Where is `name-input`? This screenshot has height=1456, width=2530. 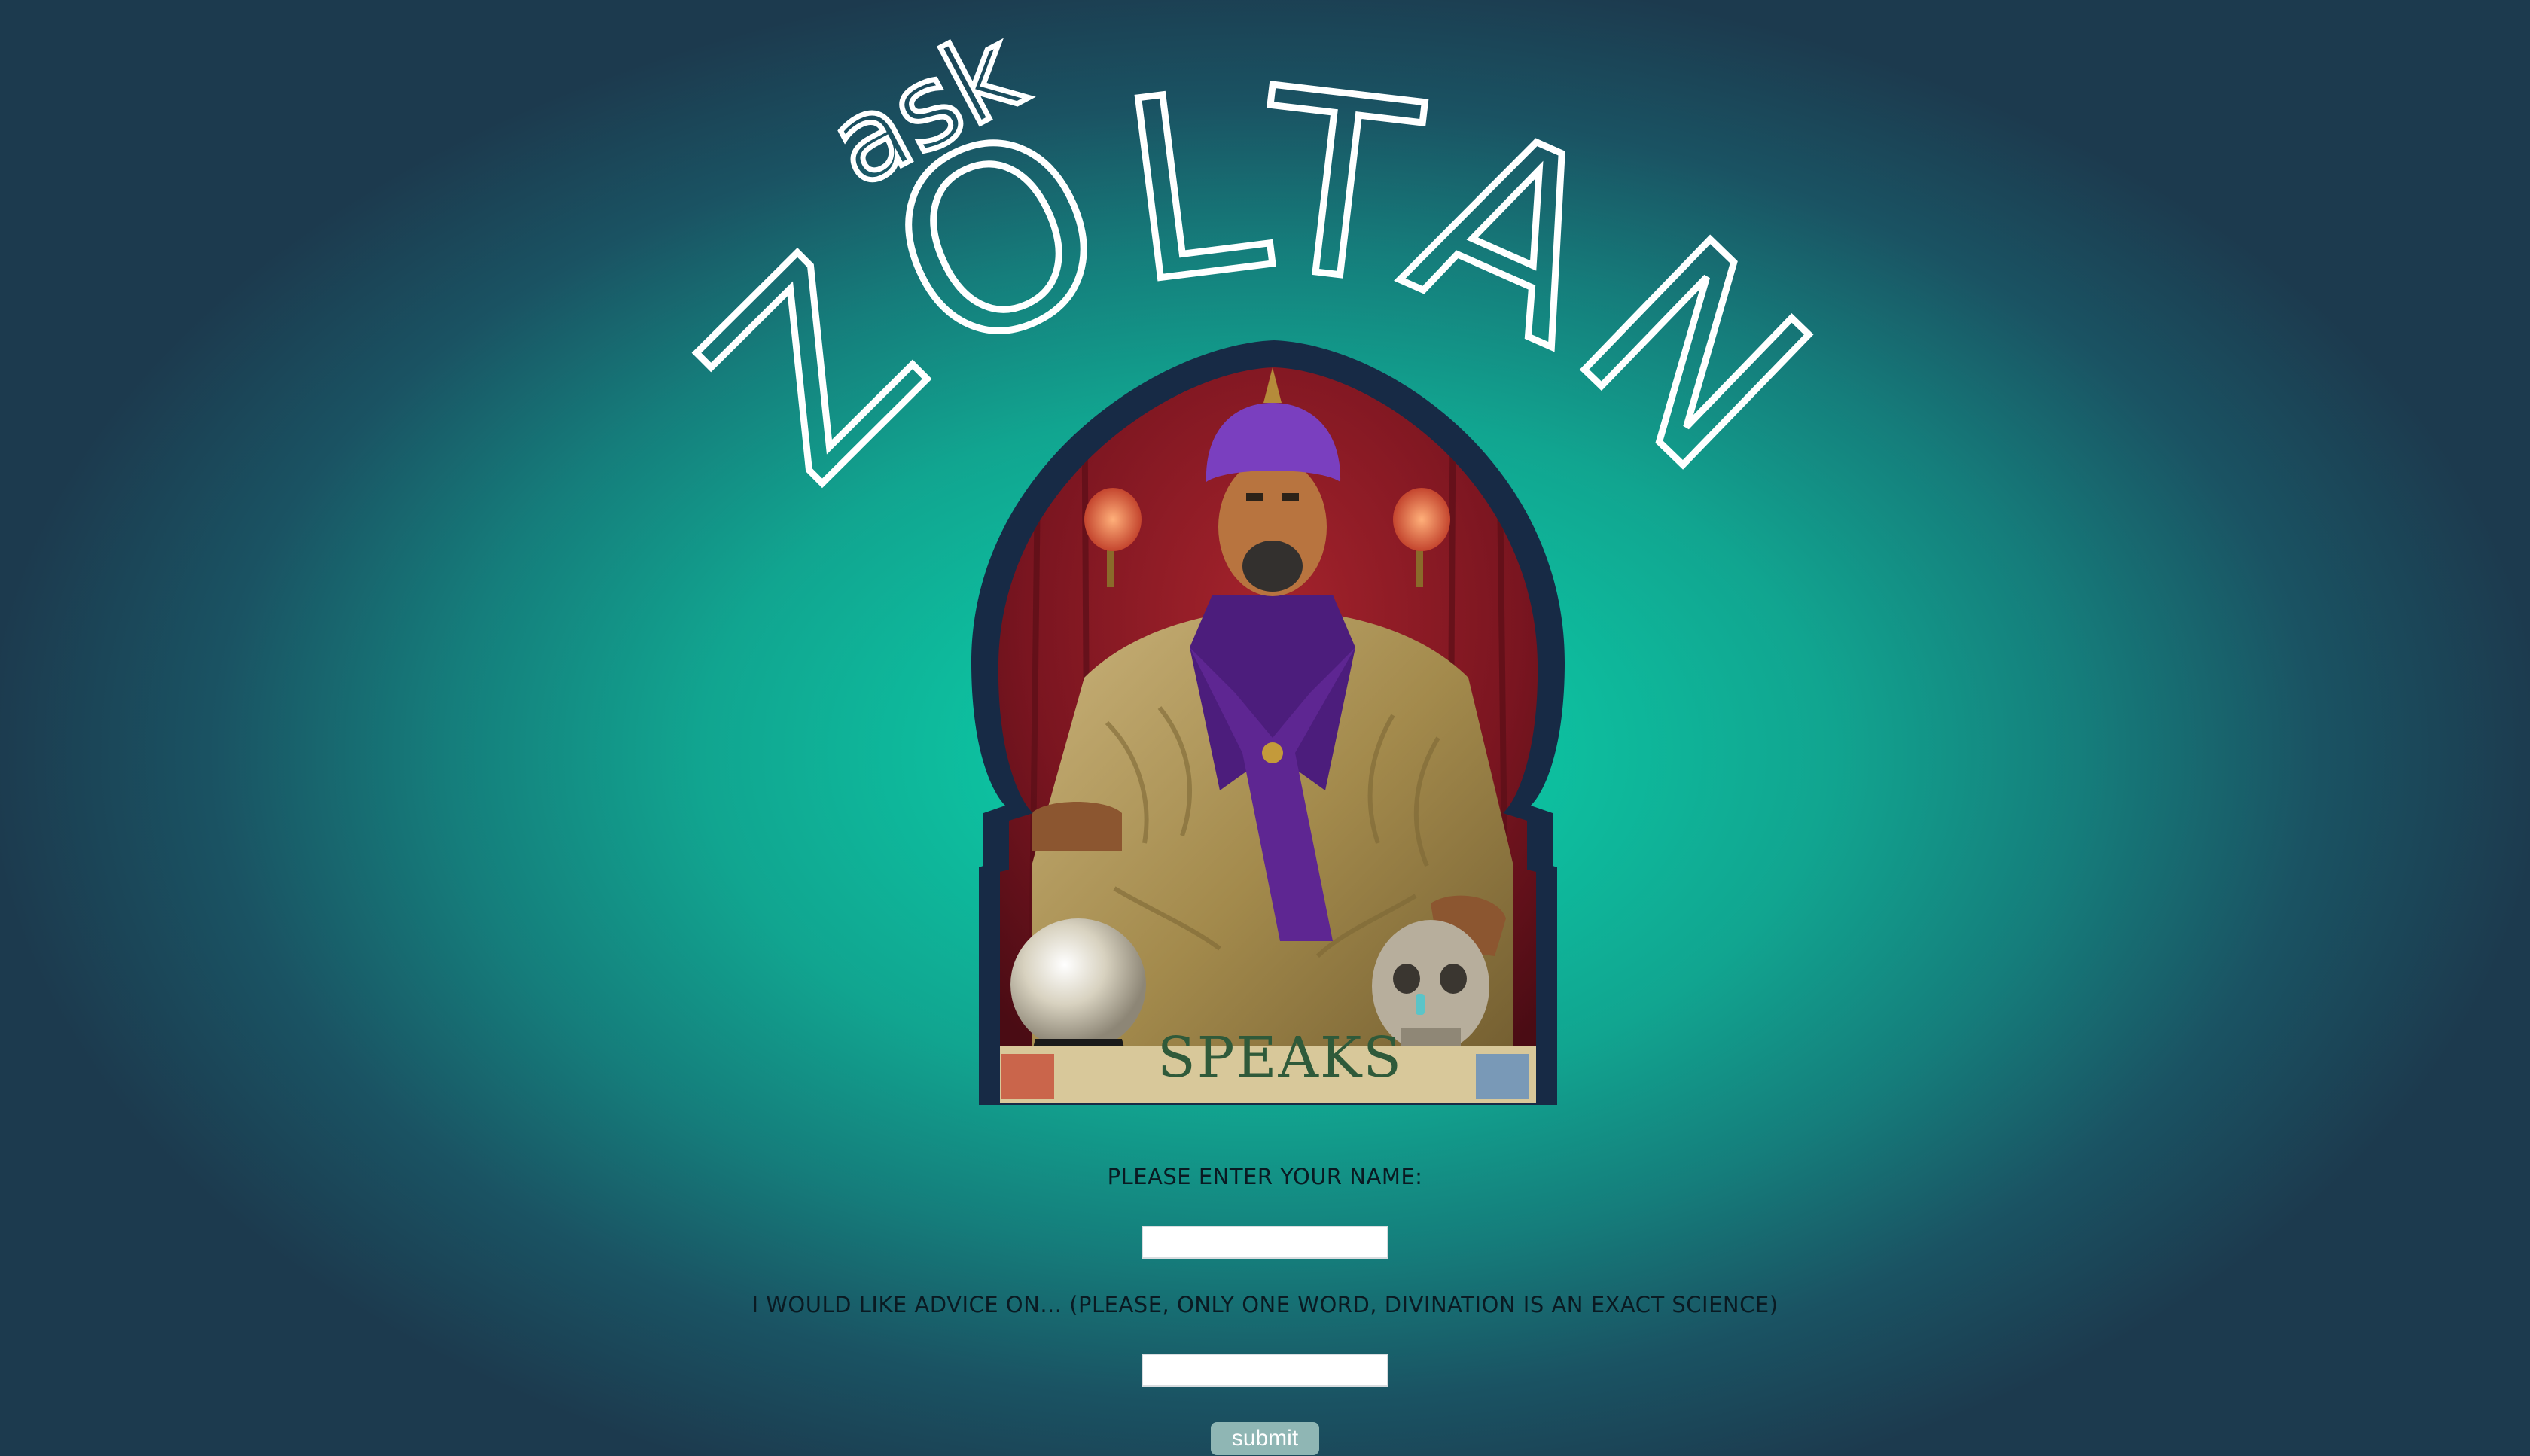 name-input is located at coordinates (1265, 1242).